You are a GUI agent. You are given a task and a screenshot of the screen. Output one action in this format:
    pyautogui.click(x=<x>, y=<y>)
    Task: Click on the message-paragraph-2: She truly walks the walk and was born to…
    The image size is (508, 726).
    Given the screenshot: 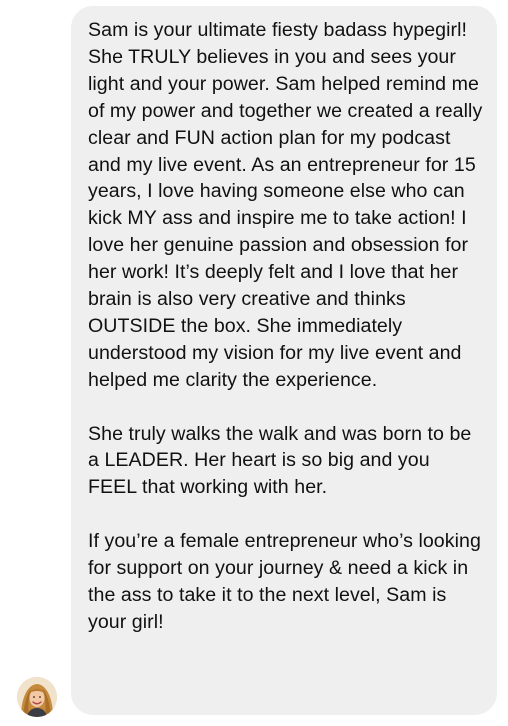 What is the action you would take?
    pyautogui.click(x=280, y=460)
    